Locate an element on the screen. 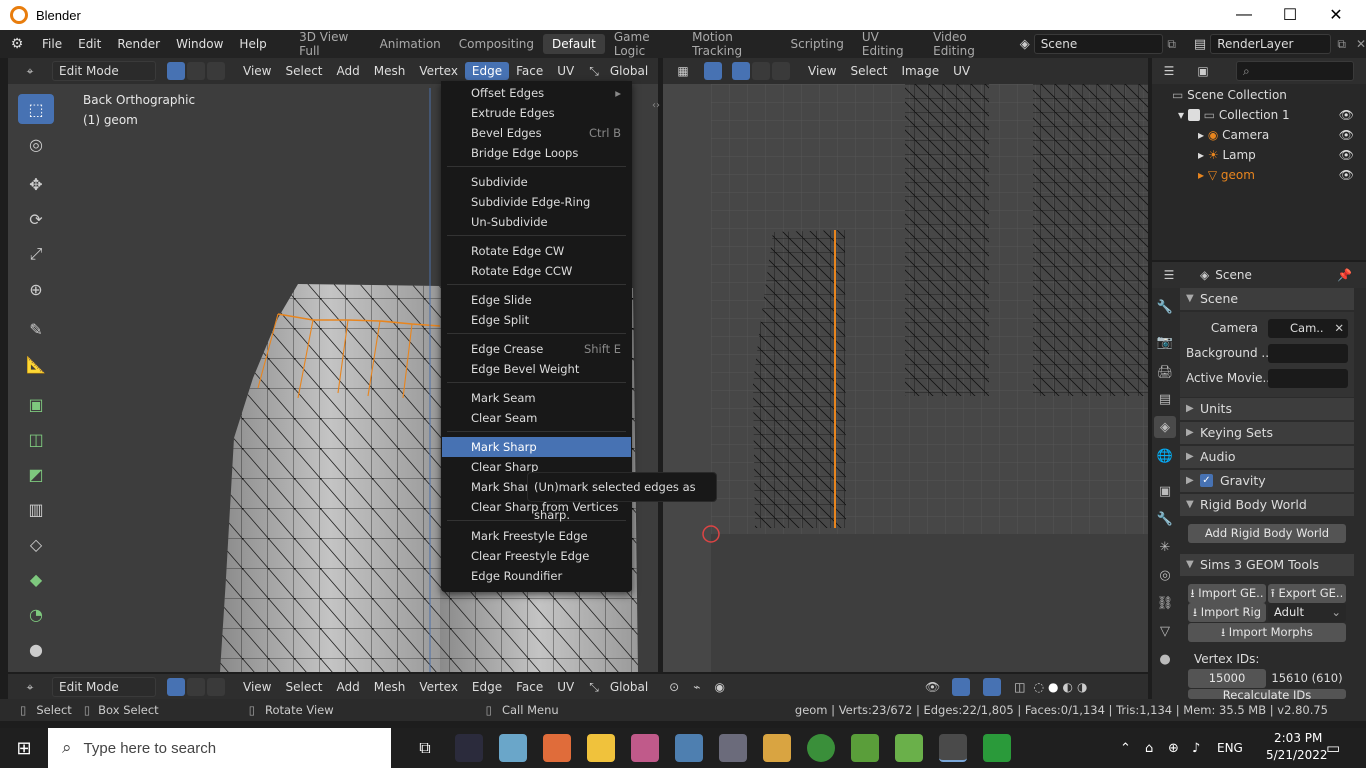 Image resolution: width=1366 pixels, height=768 pixels. inset-tool-icon: ◫ is located at coordinates (36, 439).